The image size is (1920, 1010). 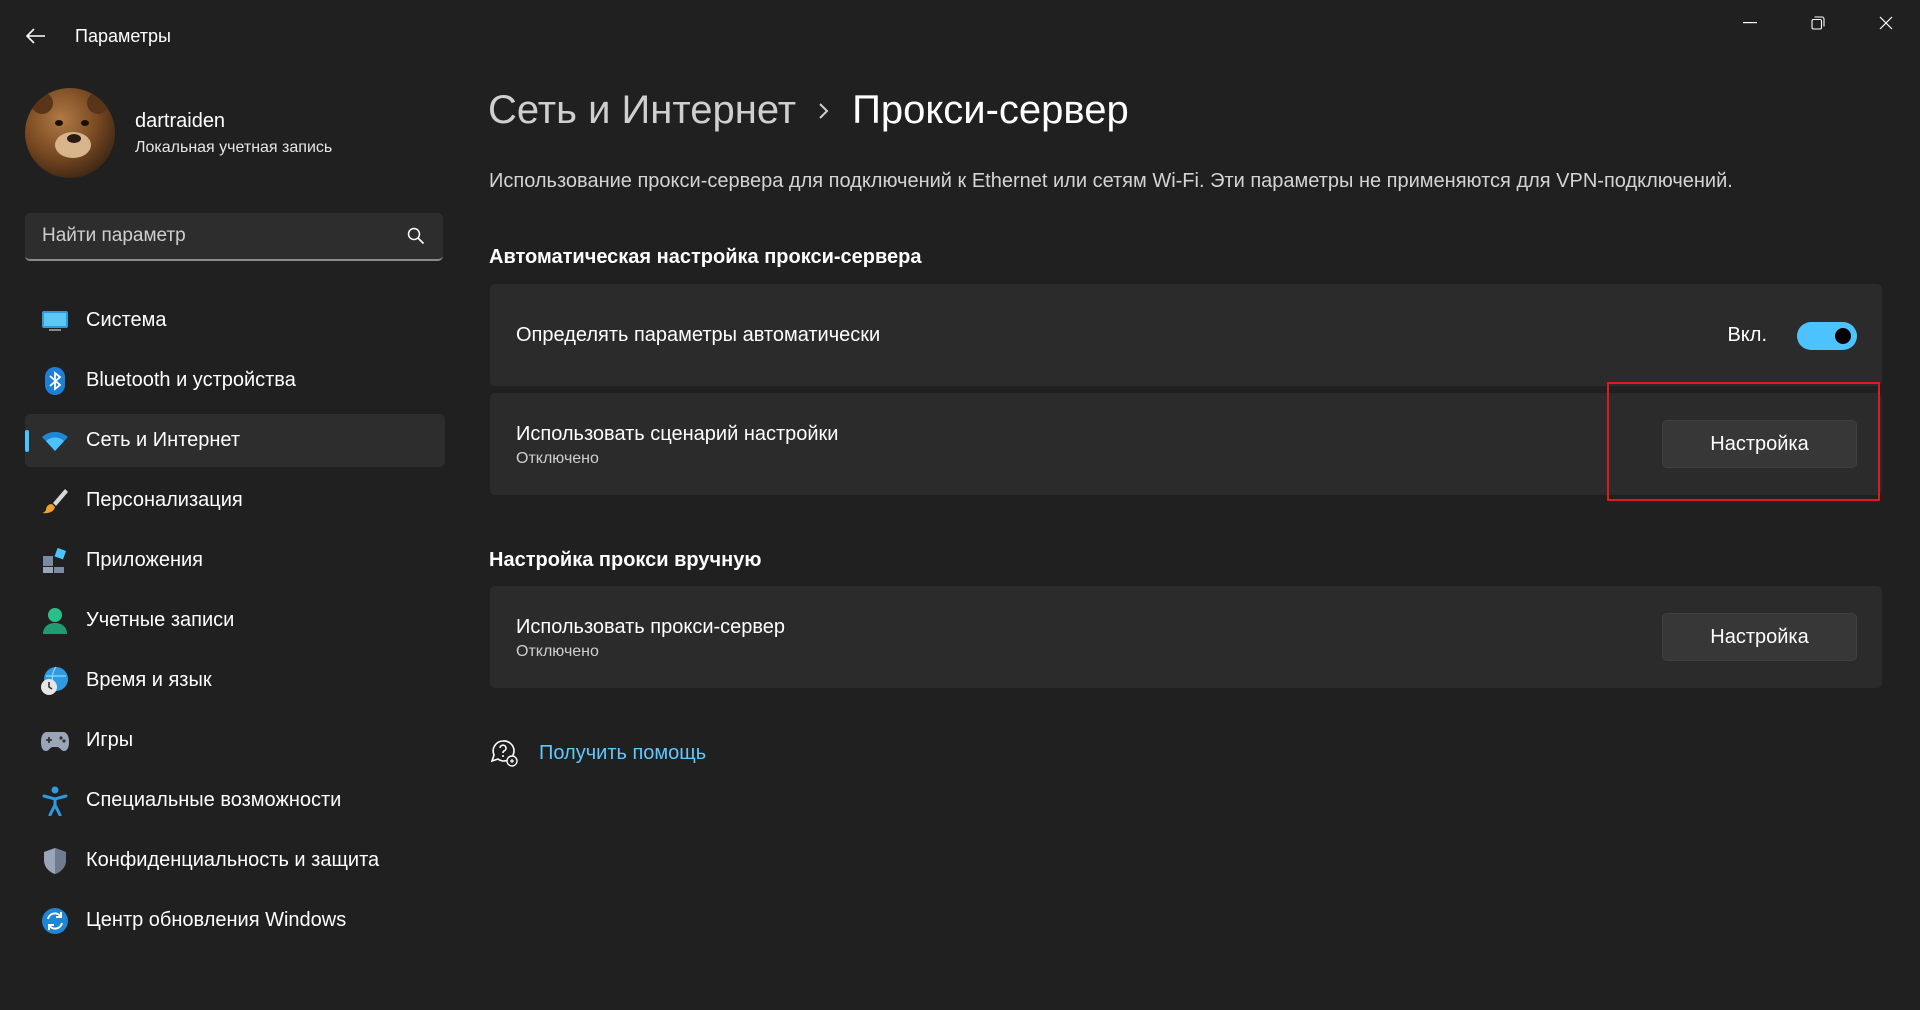 I want to click on sidebar-item-apps: Приложения, so click(x=235, y=560).